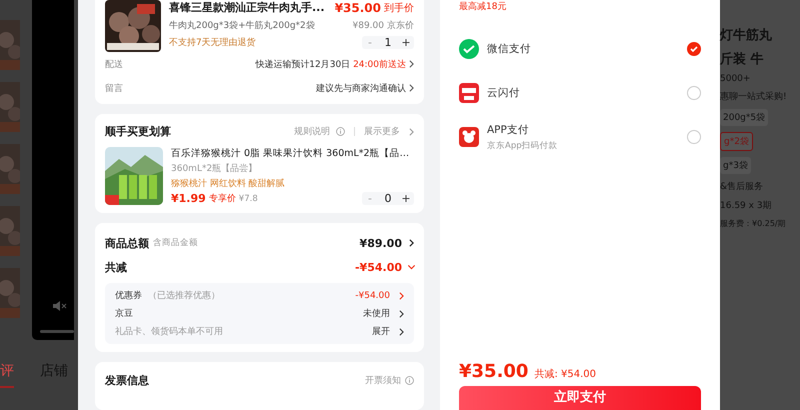  What do you see at coordinates (483, 6) in the screenshot?
I see `promo-text: 最高减18元` at bounding box center [483, 6].